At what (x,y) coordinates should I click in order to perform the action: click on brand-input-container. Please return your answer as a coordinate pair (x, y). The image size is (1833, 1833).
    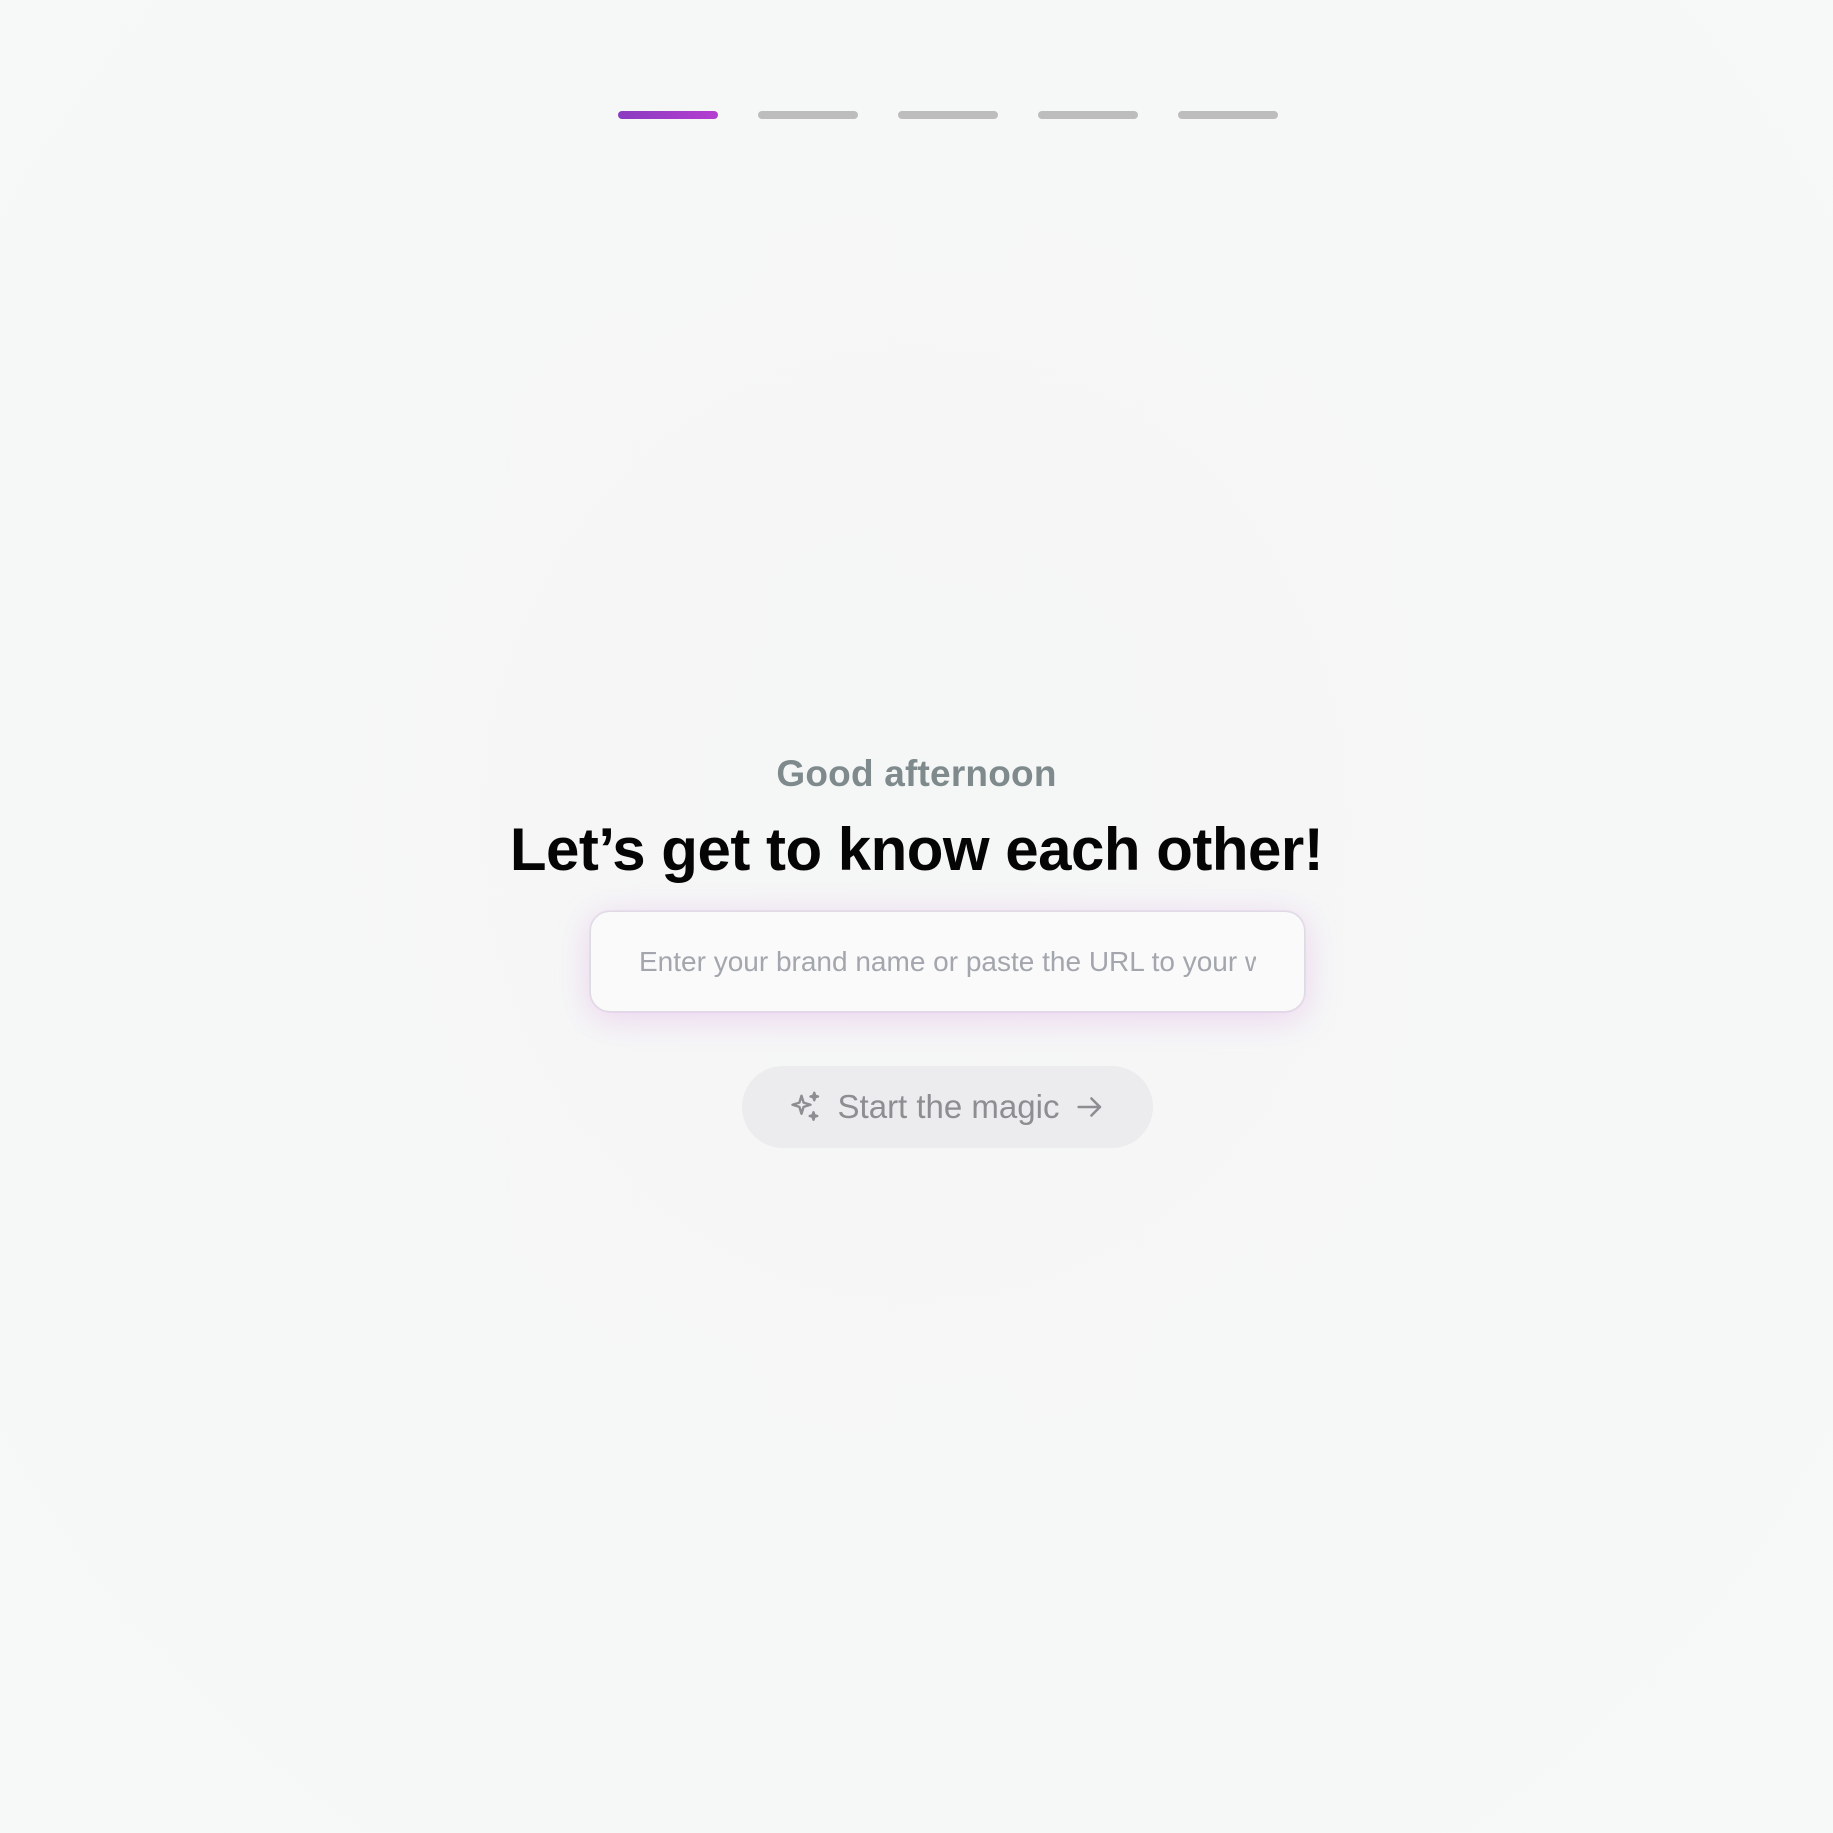
    Looking at the image, I should click on (947, 961).